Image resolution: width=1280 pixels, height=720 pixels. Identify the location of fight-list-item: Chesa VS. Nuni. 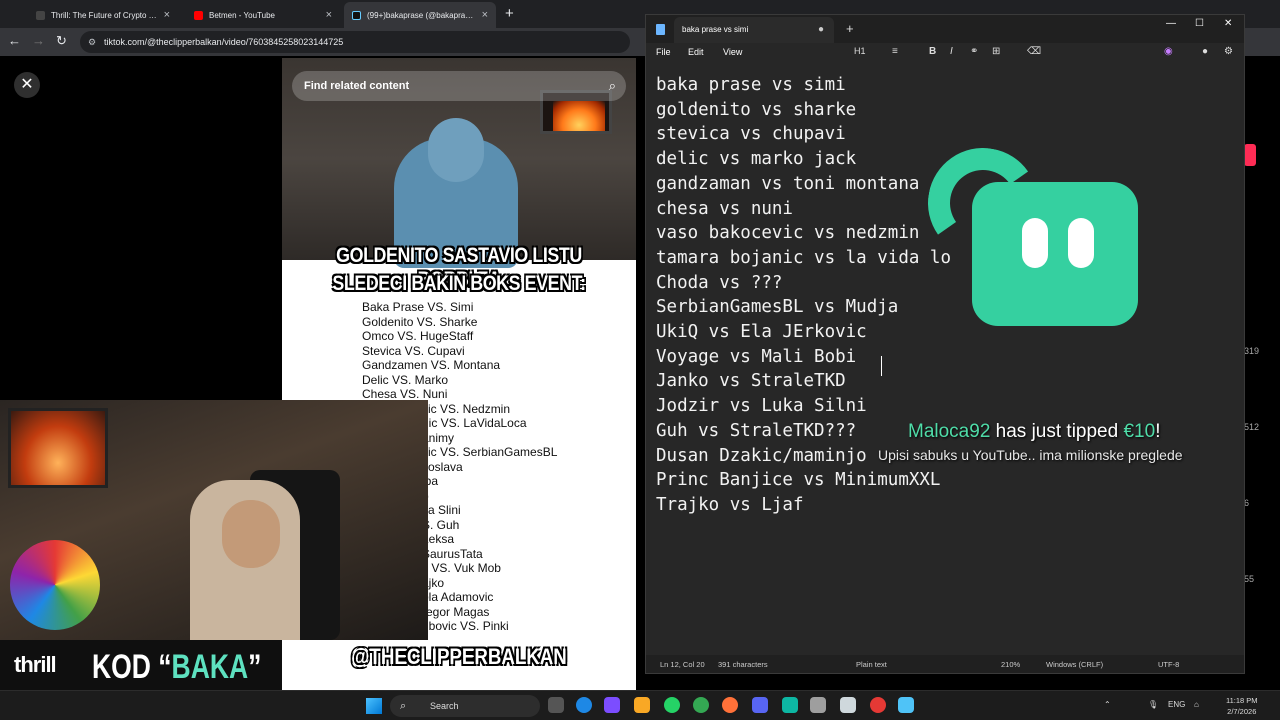
(405, 394).